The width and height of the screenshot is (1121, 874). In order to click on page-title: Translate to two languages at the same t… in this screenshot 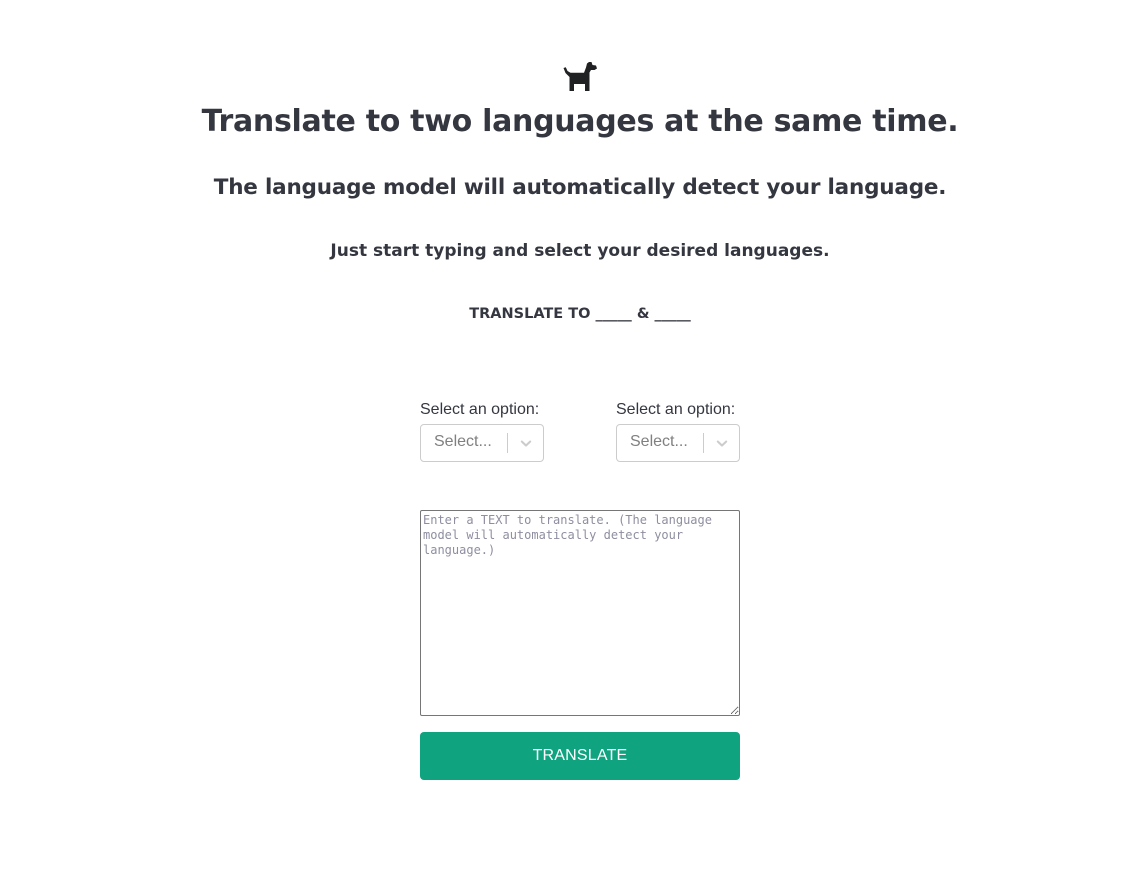, I will do `click(580, 121)`.